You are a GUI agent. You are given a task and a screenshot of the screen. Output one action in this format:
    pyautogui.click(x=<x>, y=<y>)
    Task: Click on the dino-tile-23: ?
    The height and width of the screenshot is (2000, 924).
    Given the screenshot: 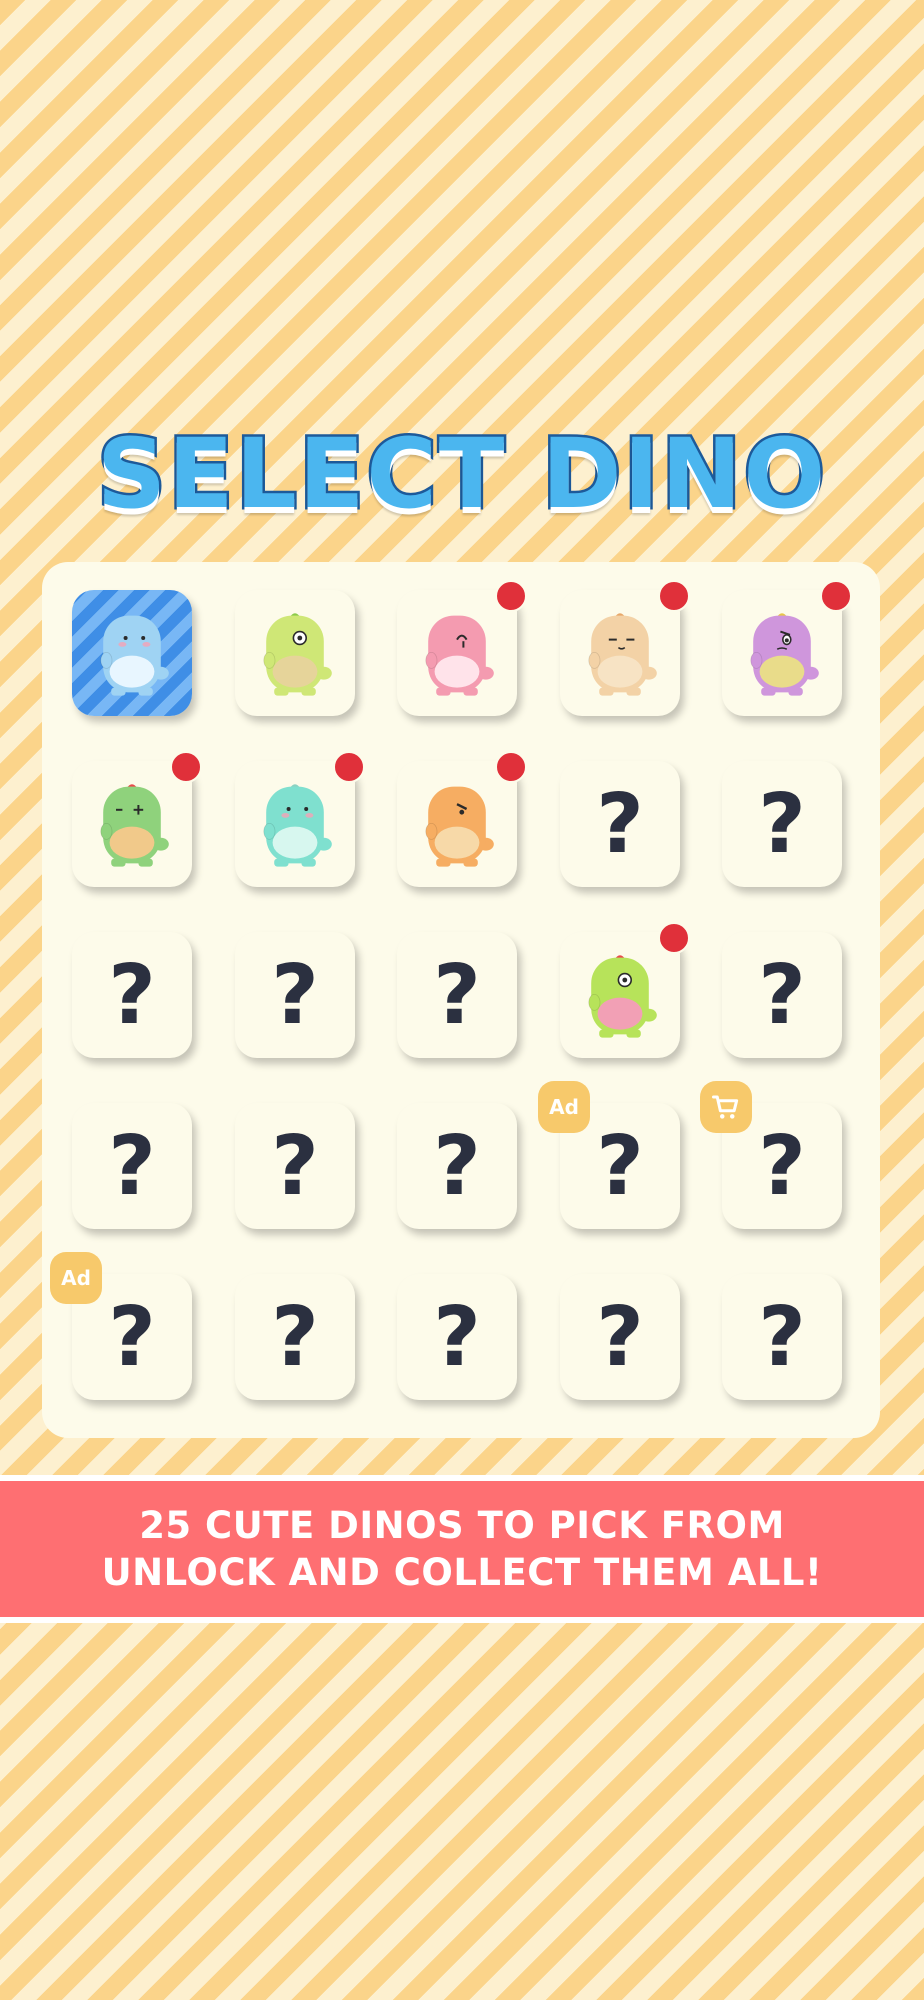 What is the action you would take?
    pyautogui.click(x=457, y=1337)
    